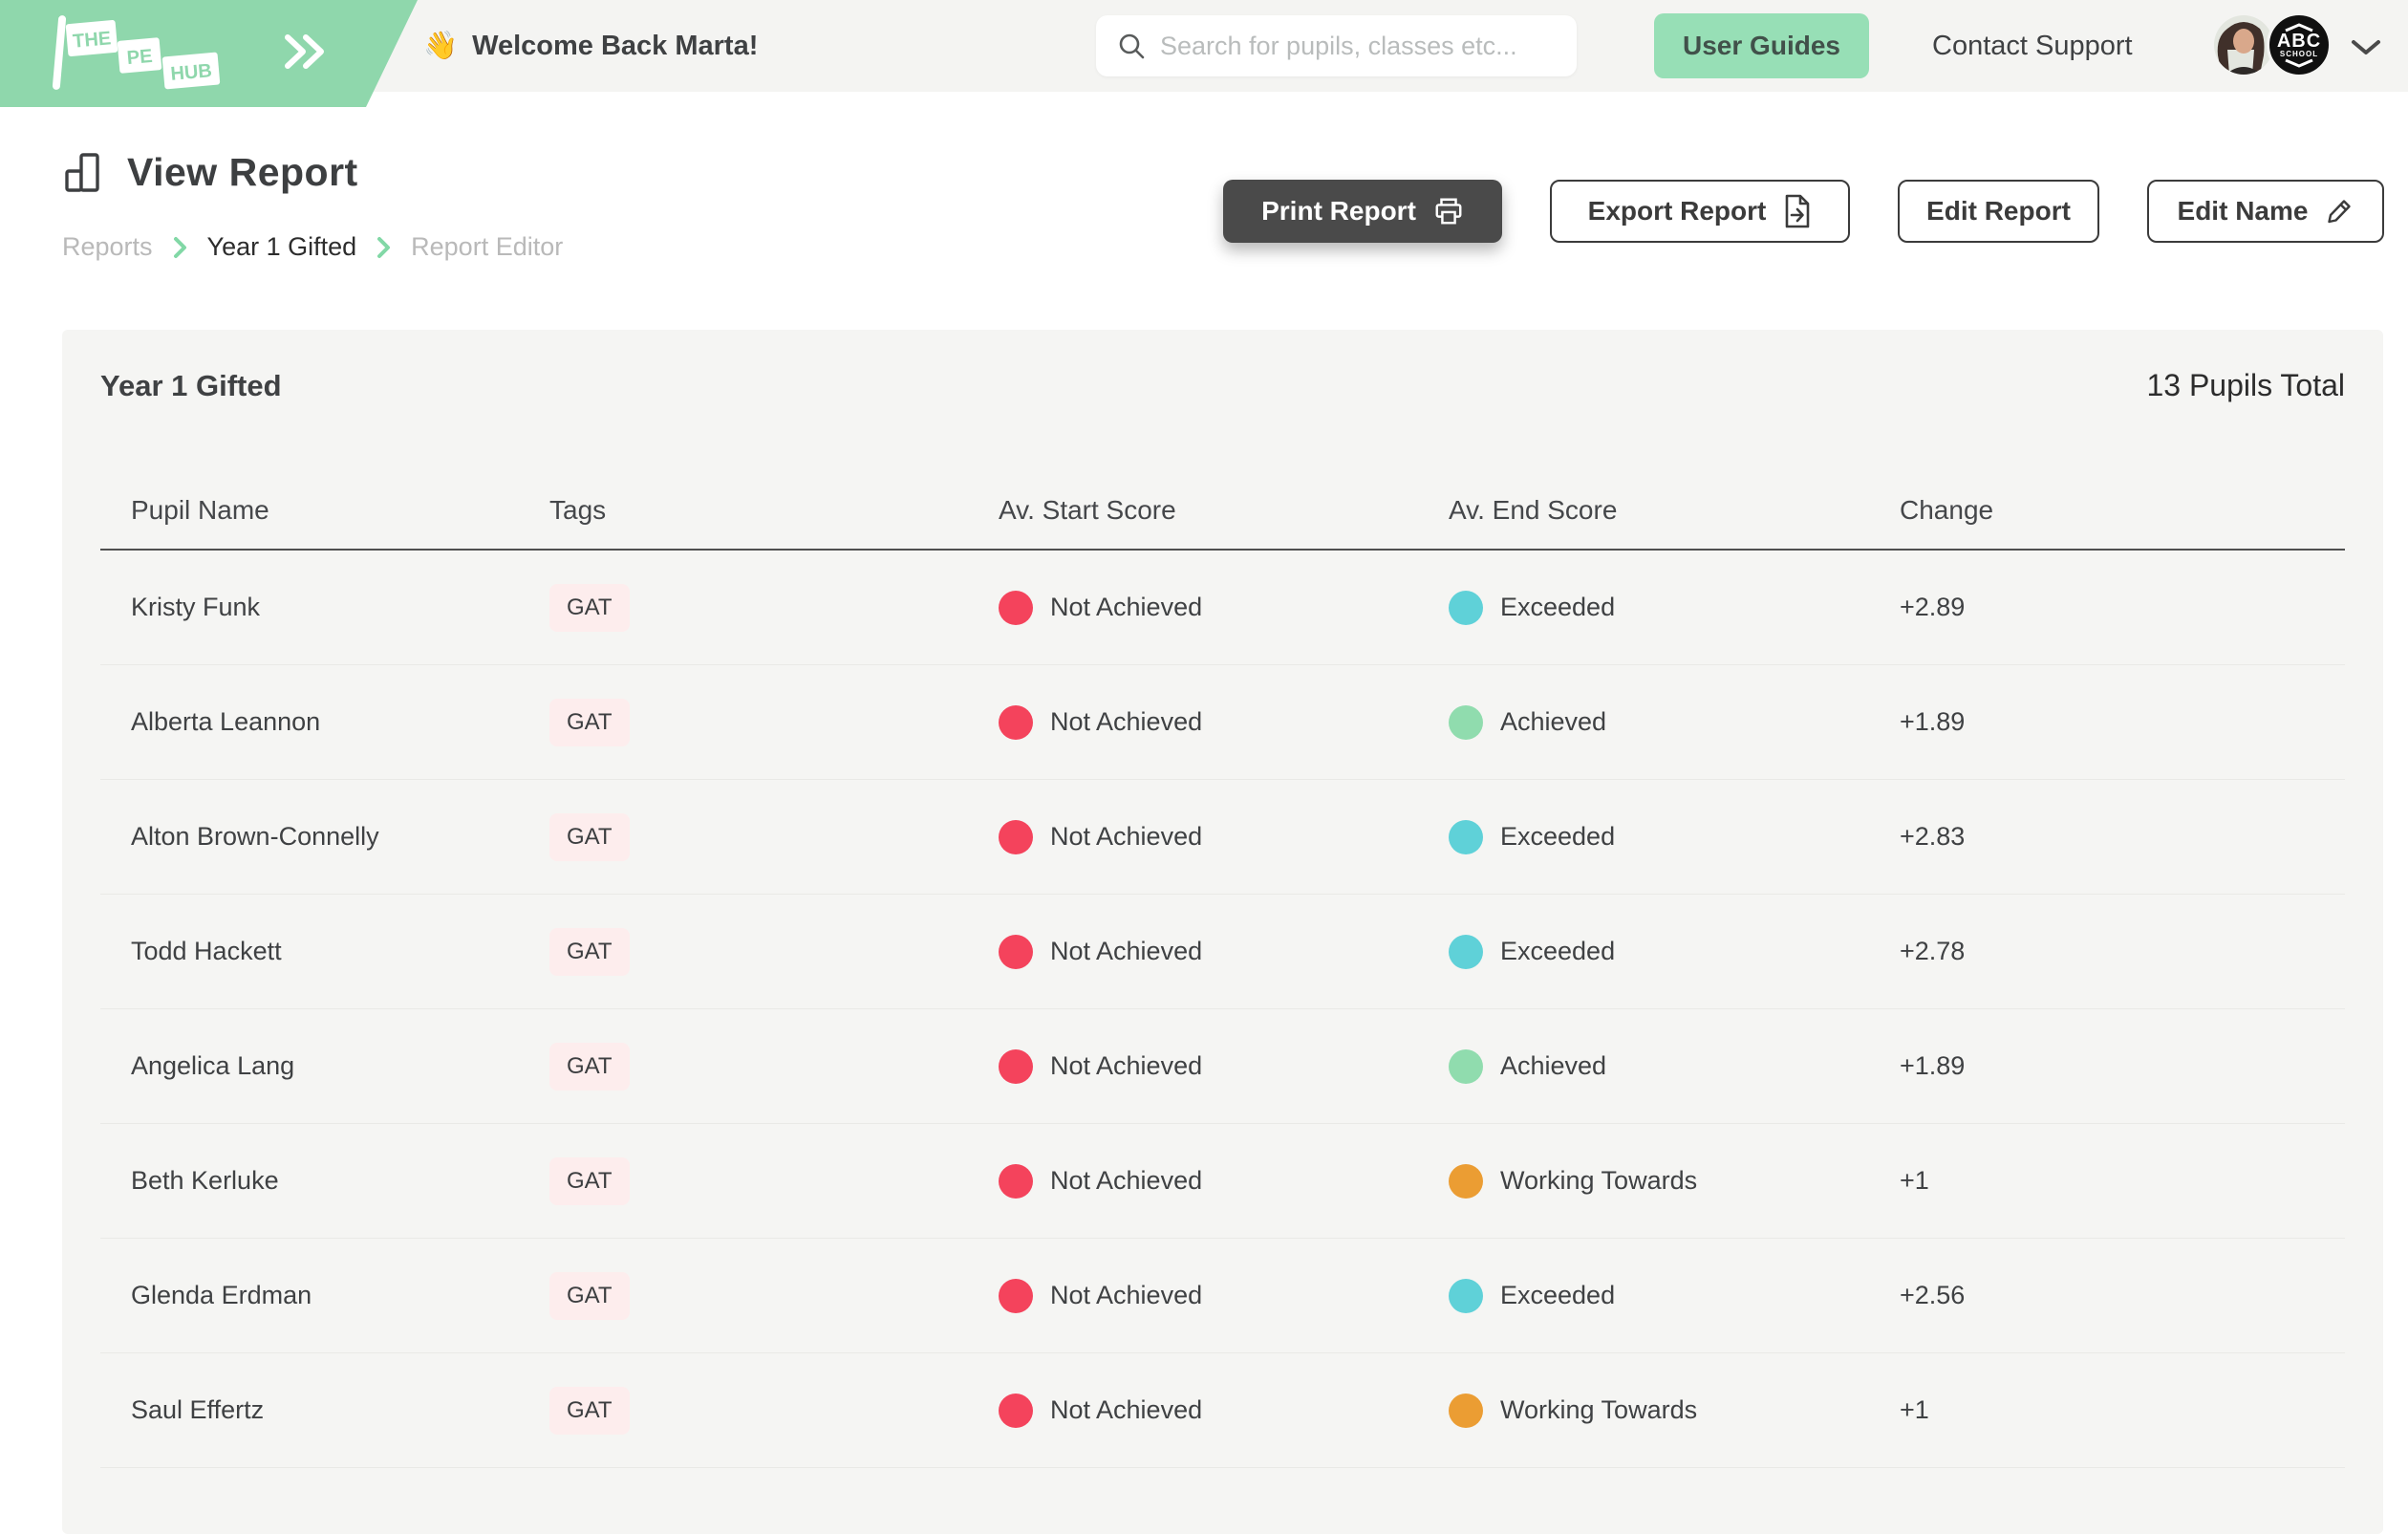 This screenshot has width=2408, height=1534. Describe the element at coordinates (304, 52) in the screenshot. I see `sidebar-expand-button` at that location.